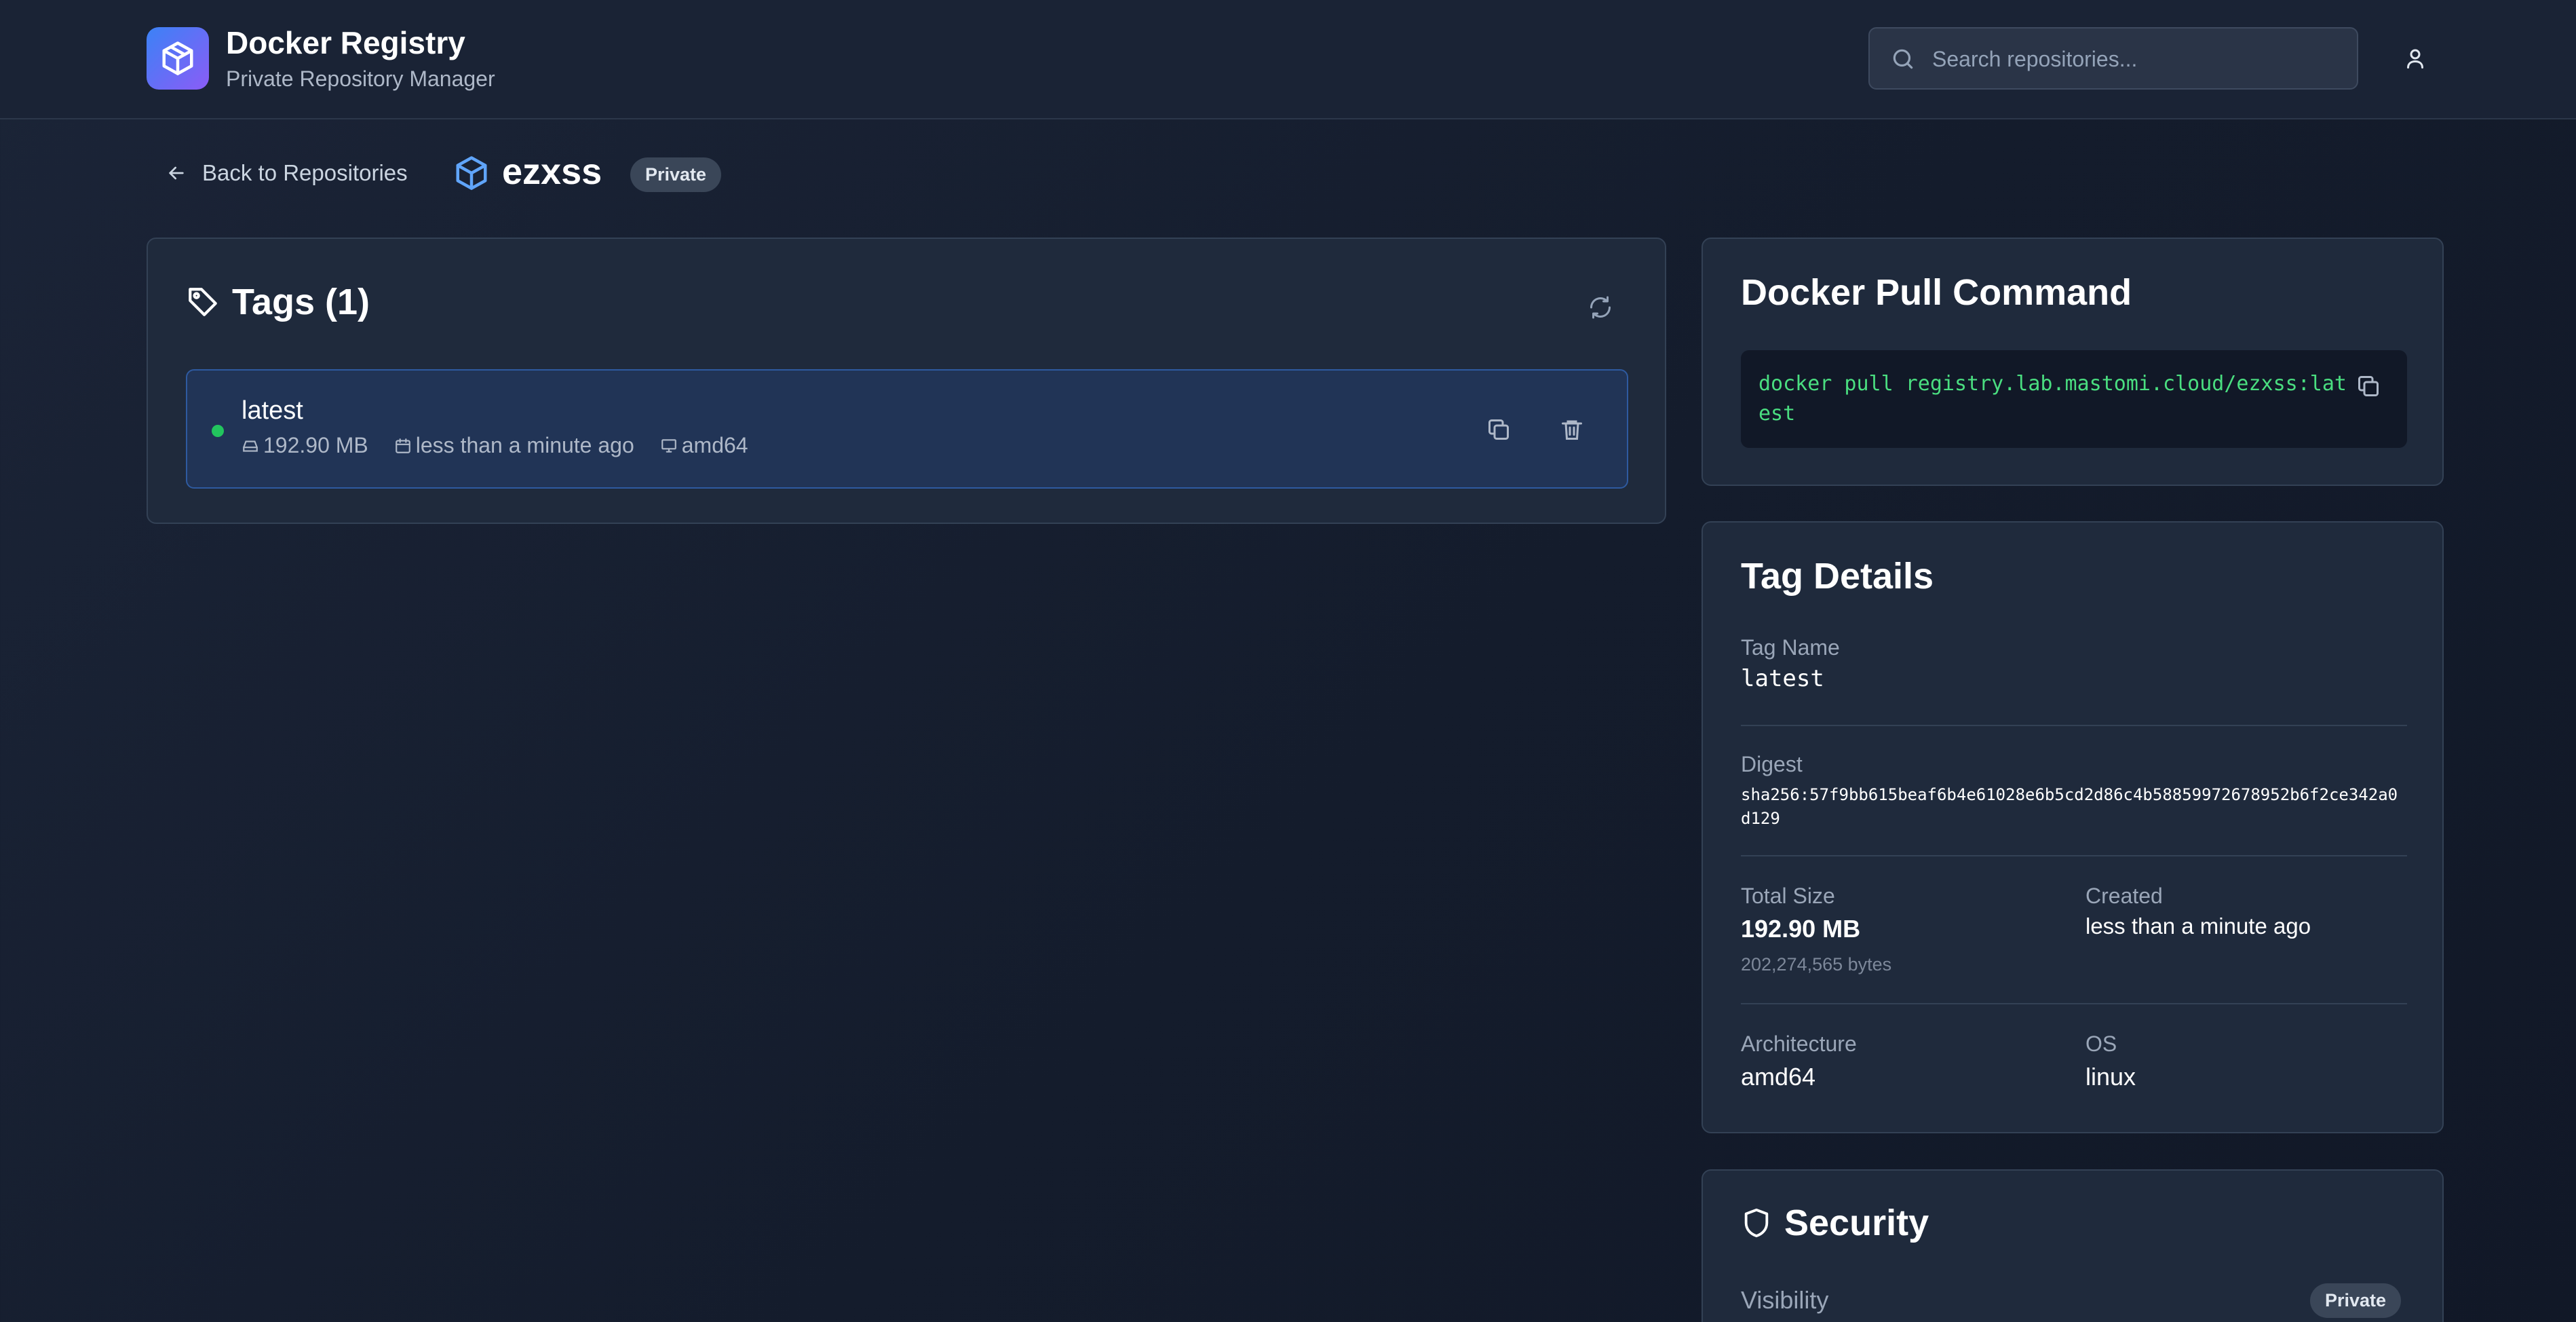 Image resolution: width=2576 pixels, height=1322 pixels. What do you see at coordinates (668, 446) in the screenshot?
I see `monitor-icon` at bounding box center [668, 446].